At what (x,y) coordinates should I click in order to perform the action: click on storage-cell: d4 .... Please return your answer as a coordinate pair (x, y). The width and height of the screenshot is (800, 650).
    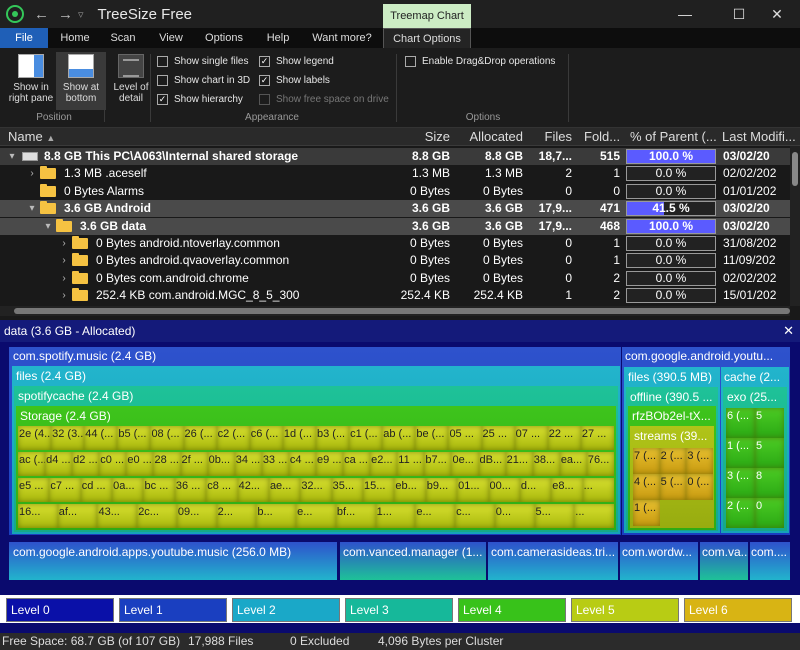
    Looking at the image, I should click on (59, 464).